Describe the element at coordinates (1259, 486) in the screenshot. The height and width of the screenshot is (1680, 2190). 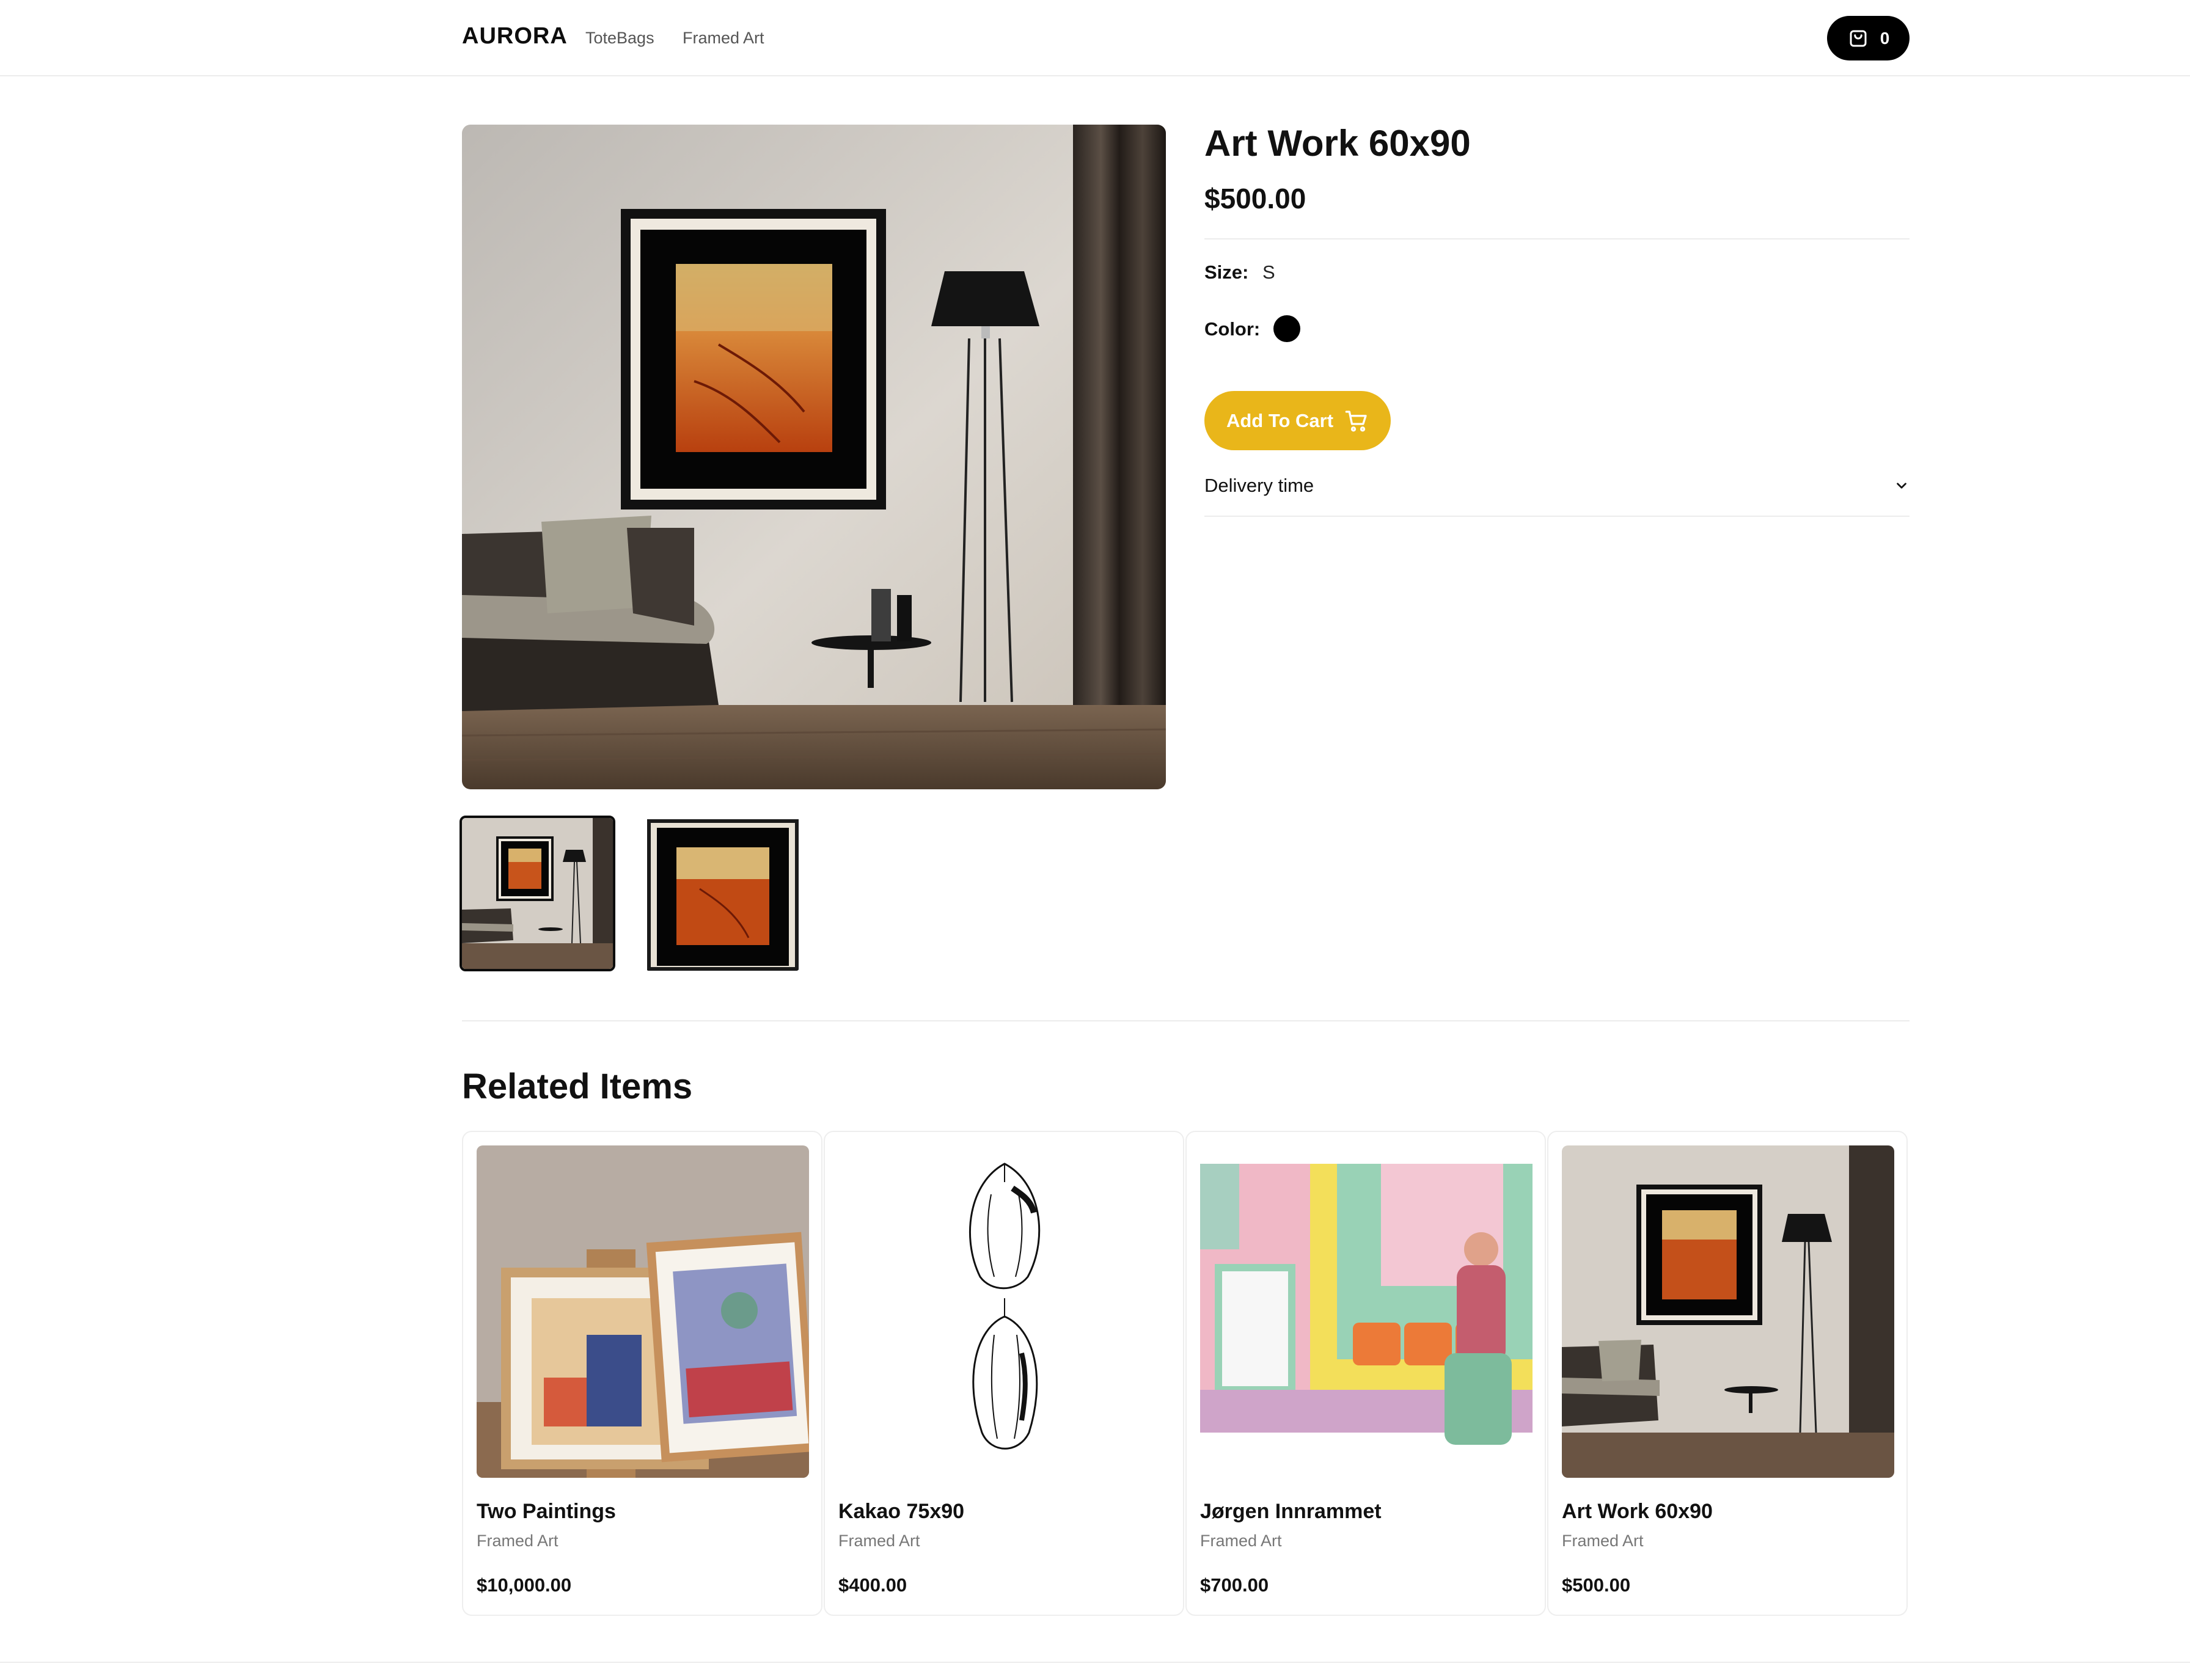
I see `delivery-time-label: Delivery time` at that location.